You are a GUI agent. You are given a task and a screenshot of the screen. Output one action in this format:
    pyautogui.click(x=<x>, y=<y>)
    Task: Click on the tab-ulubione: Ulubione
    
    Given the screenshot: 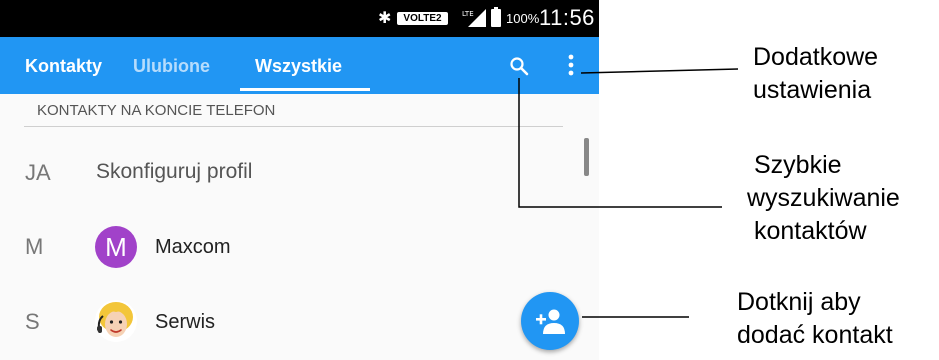 What is the action you would take?
    pyautogui.click(x=171, y=66)
    